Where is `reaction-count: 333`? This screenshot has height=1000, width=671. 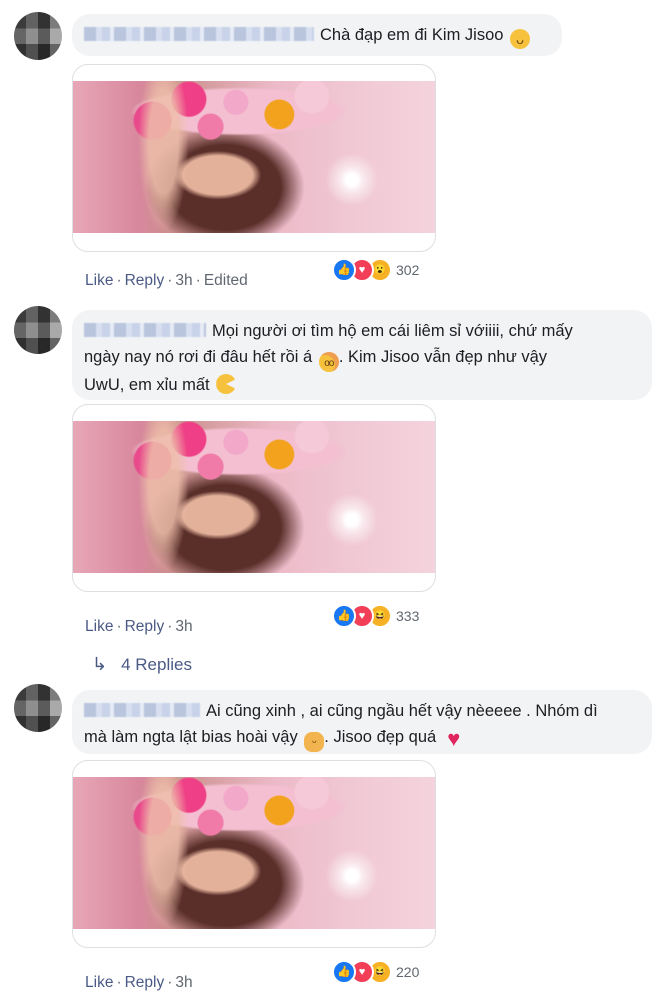
reaction-count: 333 is located at coordinates (408, 616).